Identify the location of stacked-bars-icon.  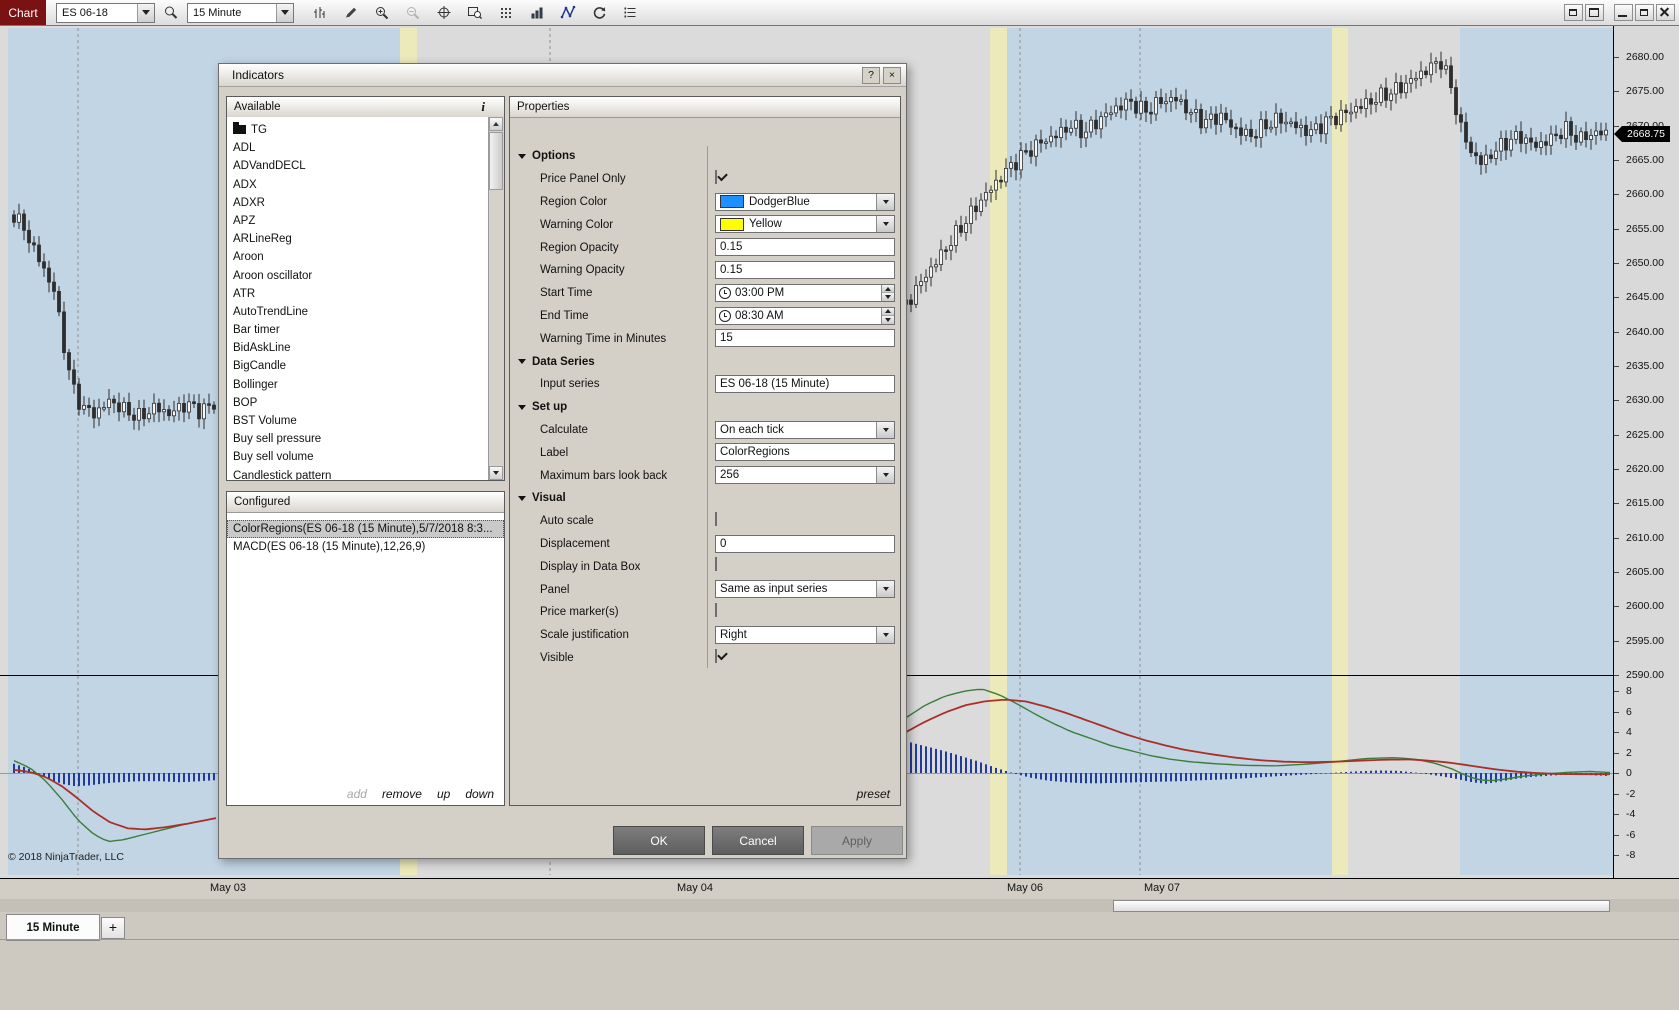
(537, 13).